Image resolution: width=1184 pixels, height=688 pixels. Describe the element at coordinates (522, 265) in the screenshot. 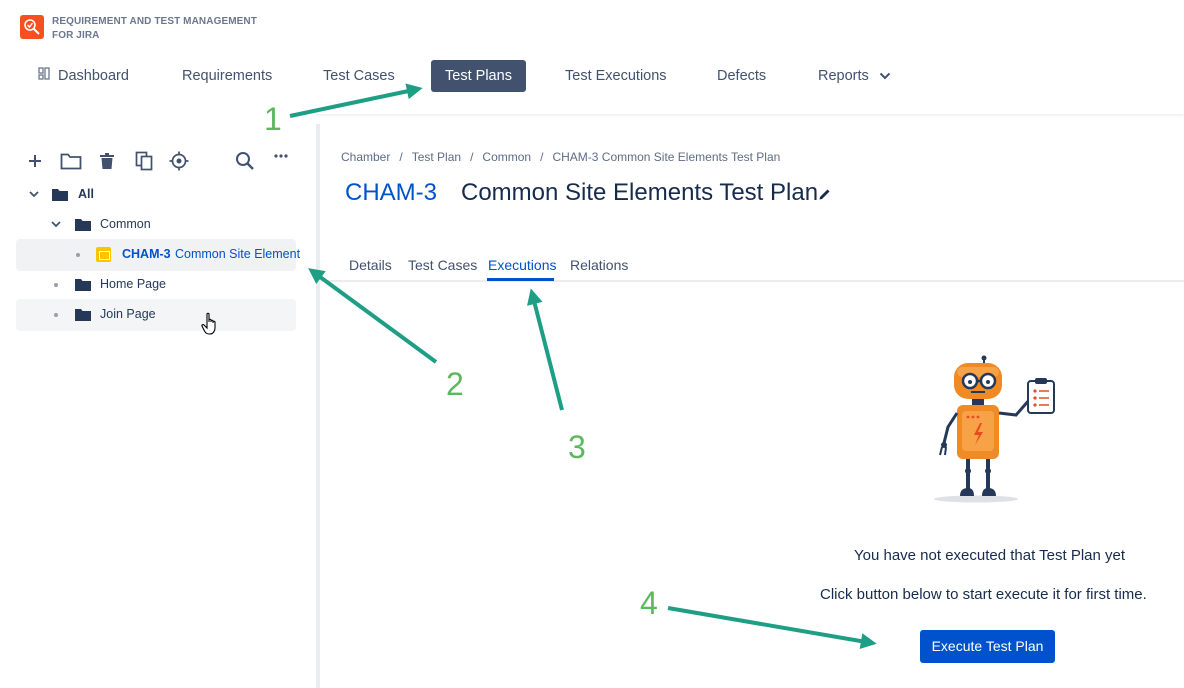

I see `tab-executions: Executions` at that location.